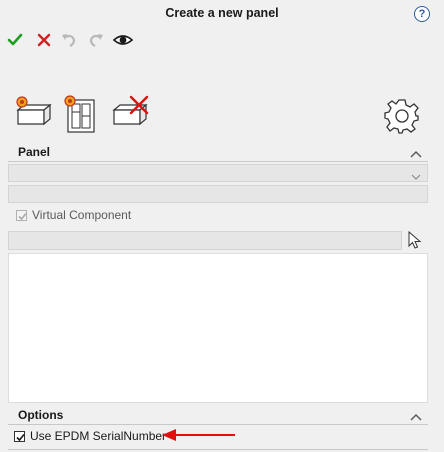 This screenshot has height=452, width=444. What do you see at coordinates (402, 117) in the screenshot?
I see `settings-gear-icon` at bounding box center [402, 117].